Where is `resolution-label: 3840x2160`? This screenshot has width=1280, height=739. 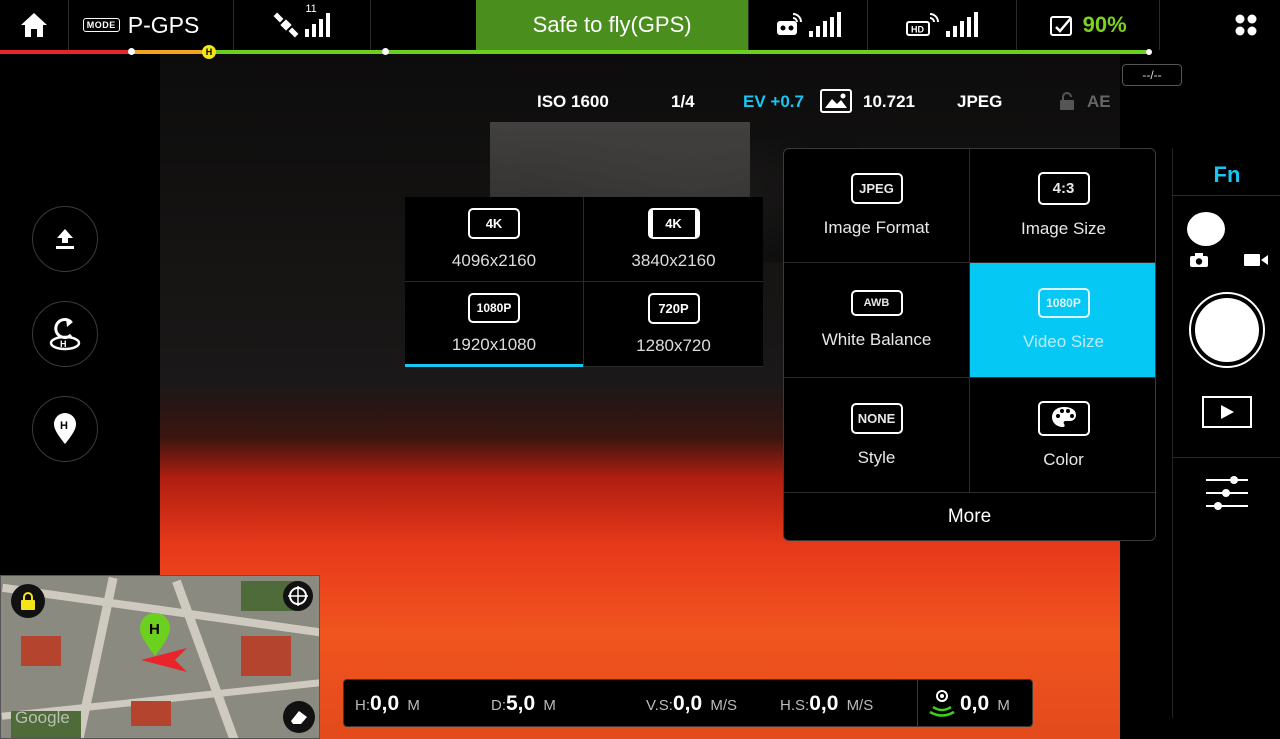
resolution-label: 3840x2160 is located at coordinates (673, 260).